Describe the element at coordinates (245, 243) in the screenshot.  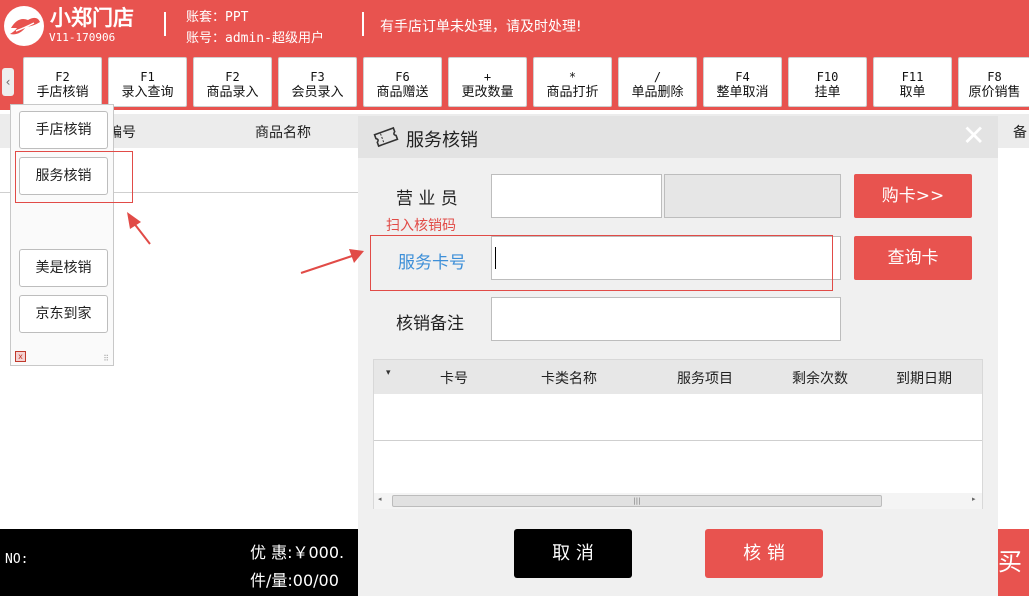
I see `annotation-arrows` at that location.